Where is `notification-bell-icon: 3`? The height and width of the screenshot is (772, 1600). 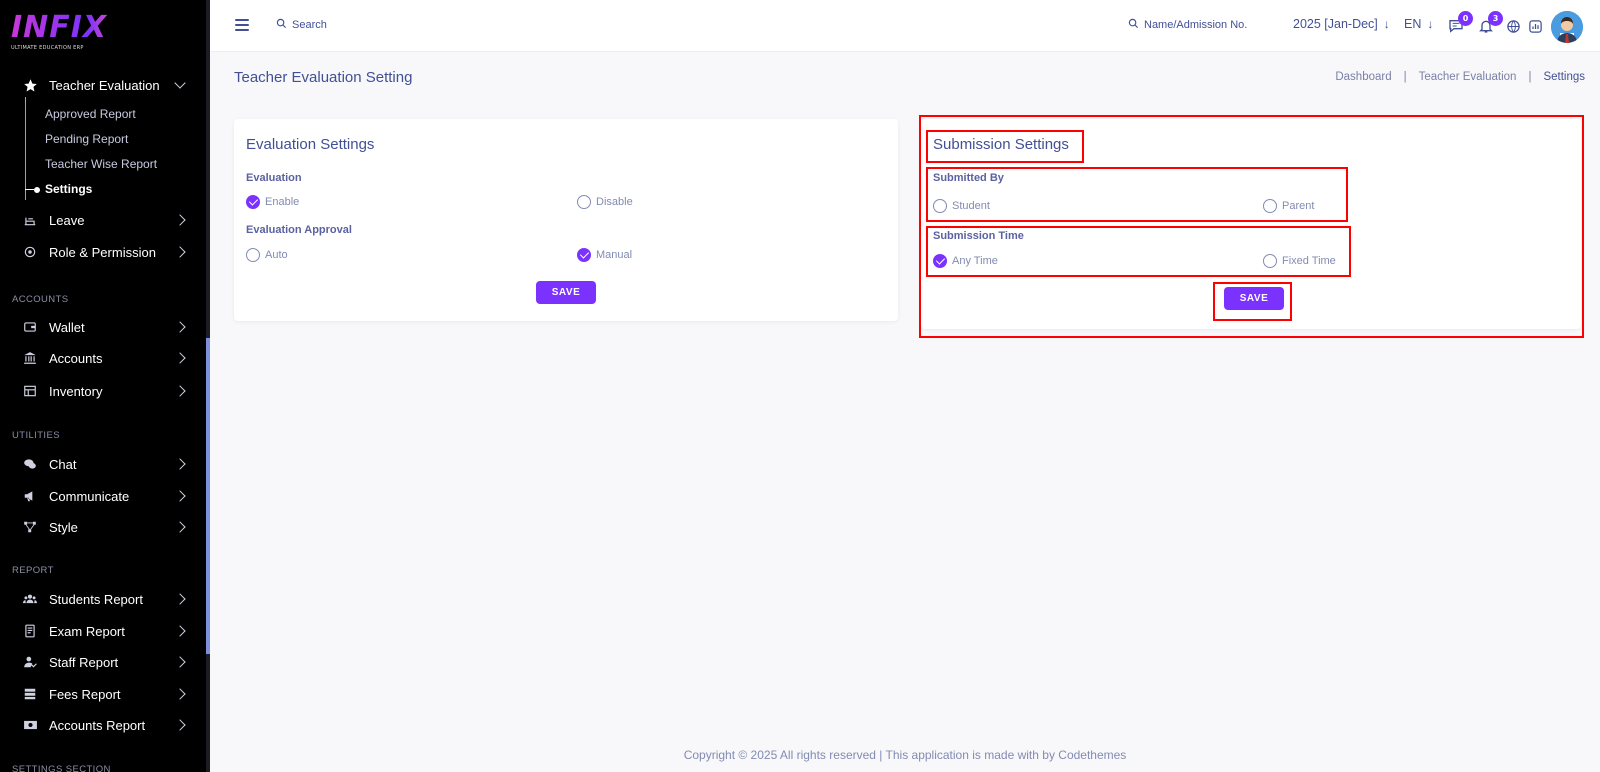 notification-bell-icon: 3 is located at coordinates (1490, 23).